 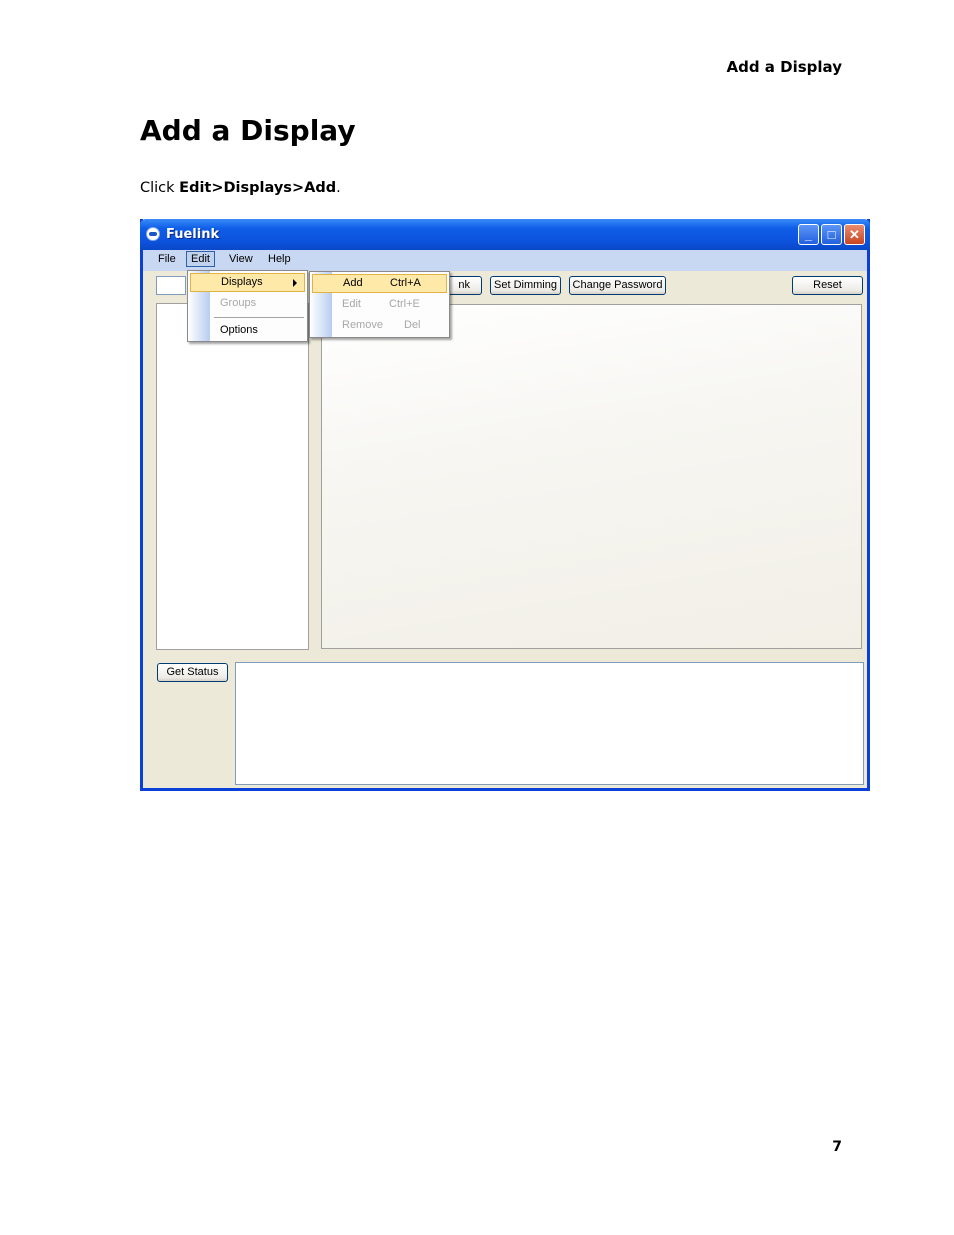 What do you see at coordinates (241, 259) in the screenshot?
I see `menu-view: View` at bounding box center [241, 259].